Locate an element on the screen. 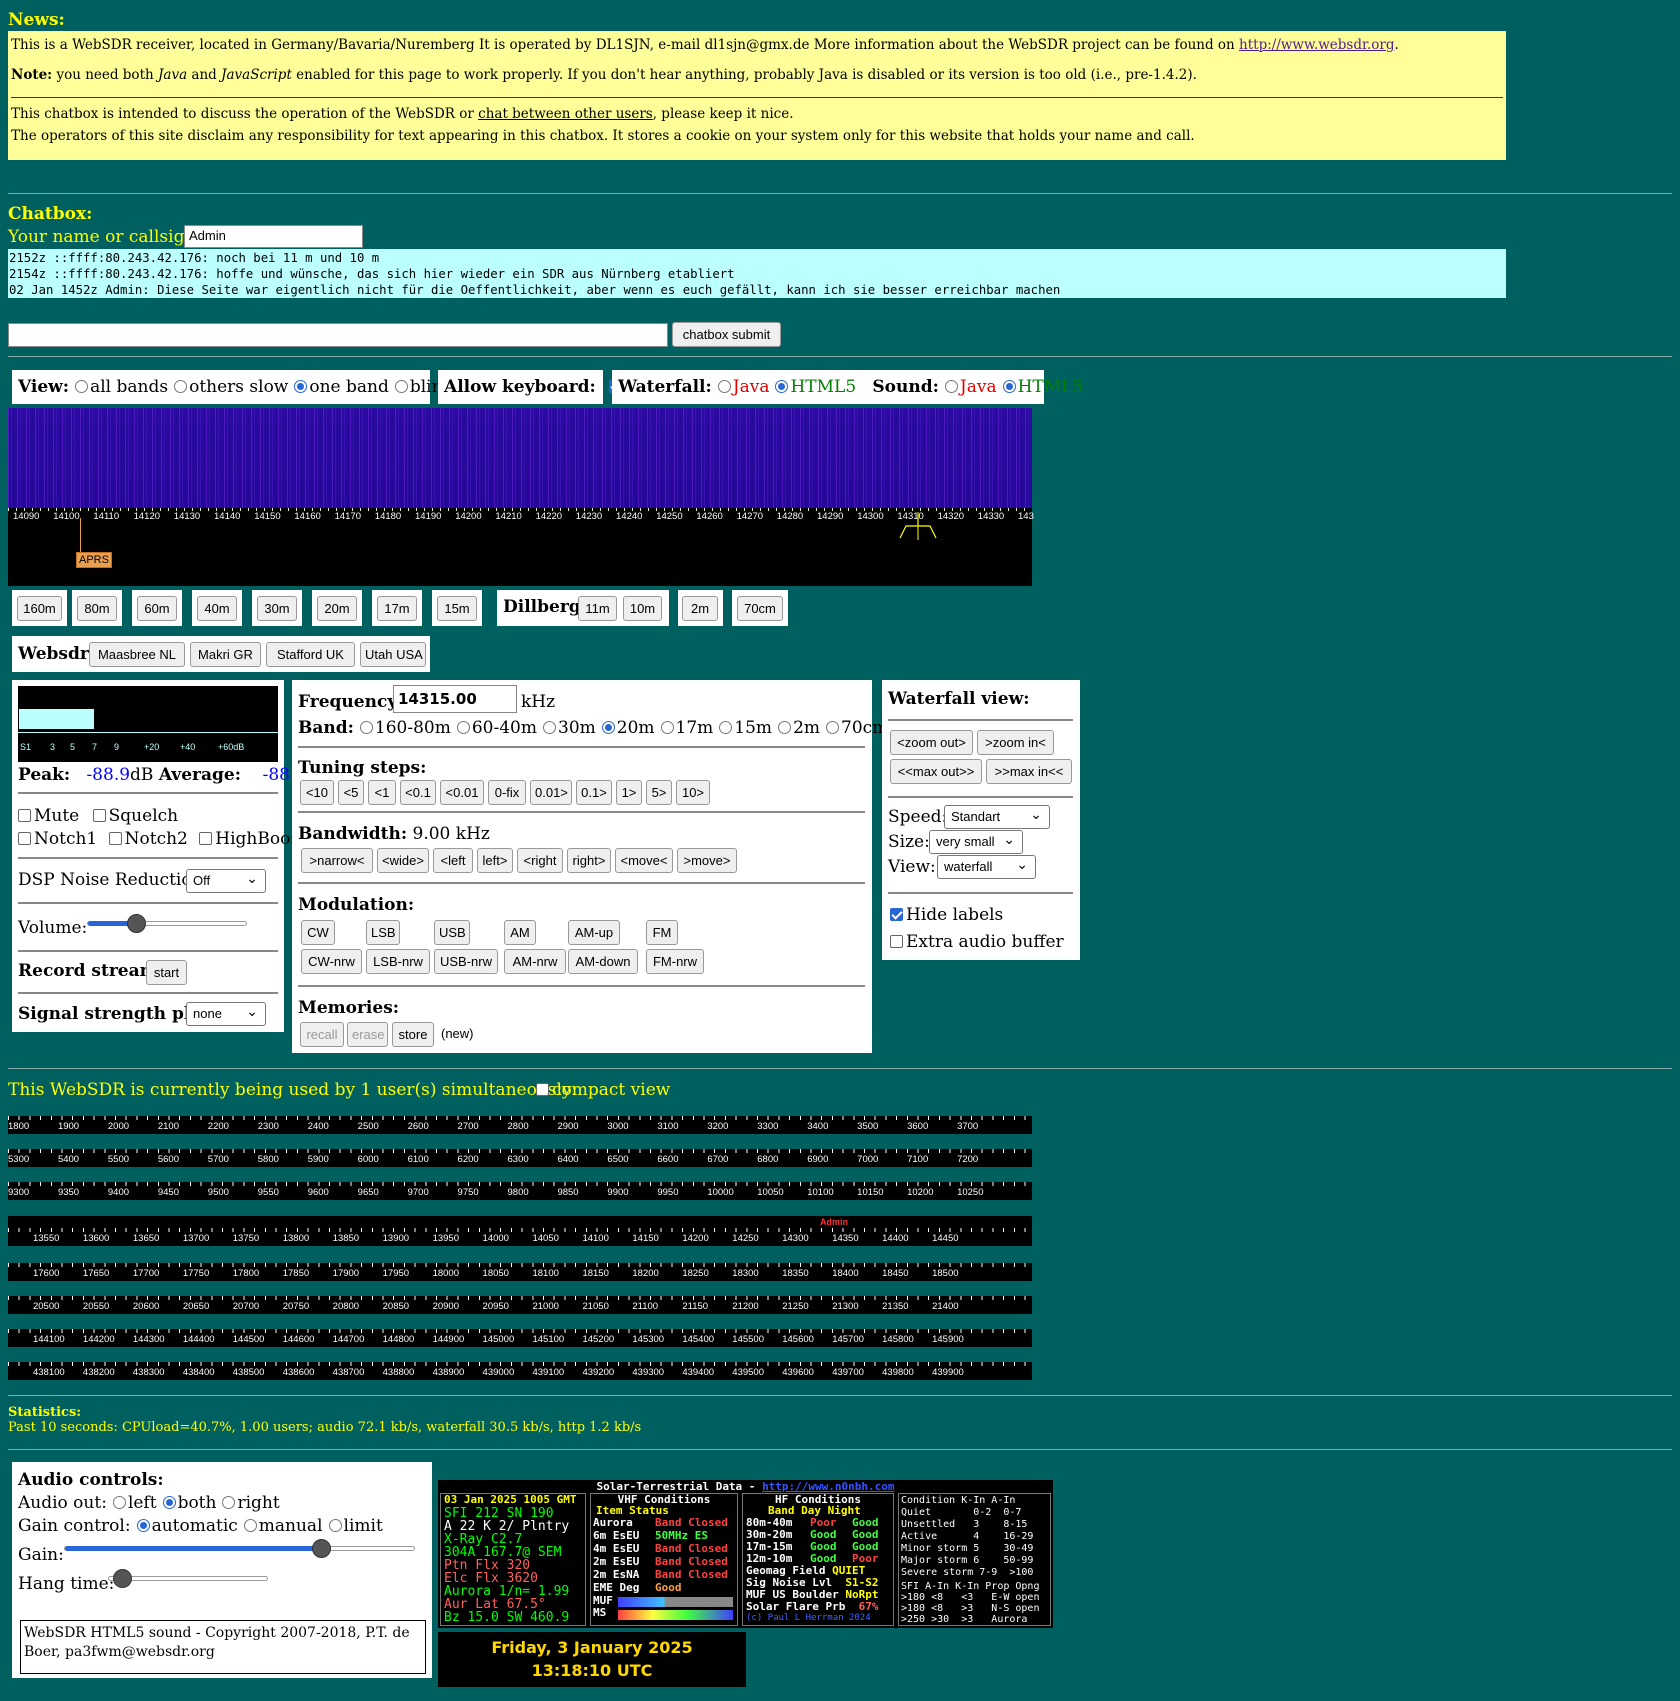  gain-manual-radio is located at coordinates (250, 1525).